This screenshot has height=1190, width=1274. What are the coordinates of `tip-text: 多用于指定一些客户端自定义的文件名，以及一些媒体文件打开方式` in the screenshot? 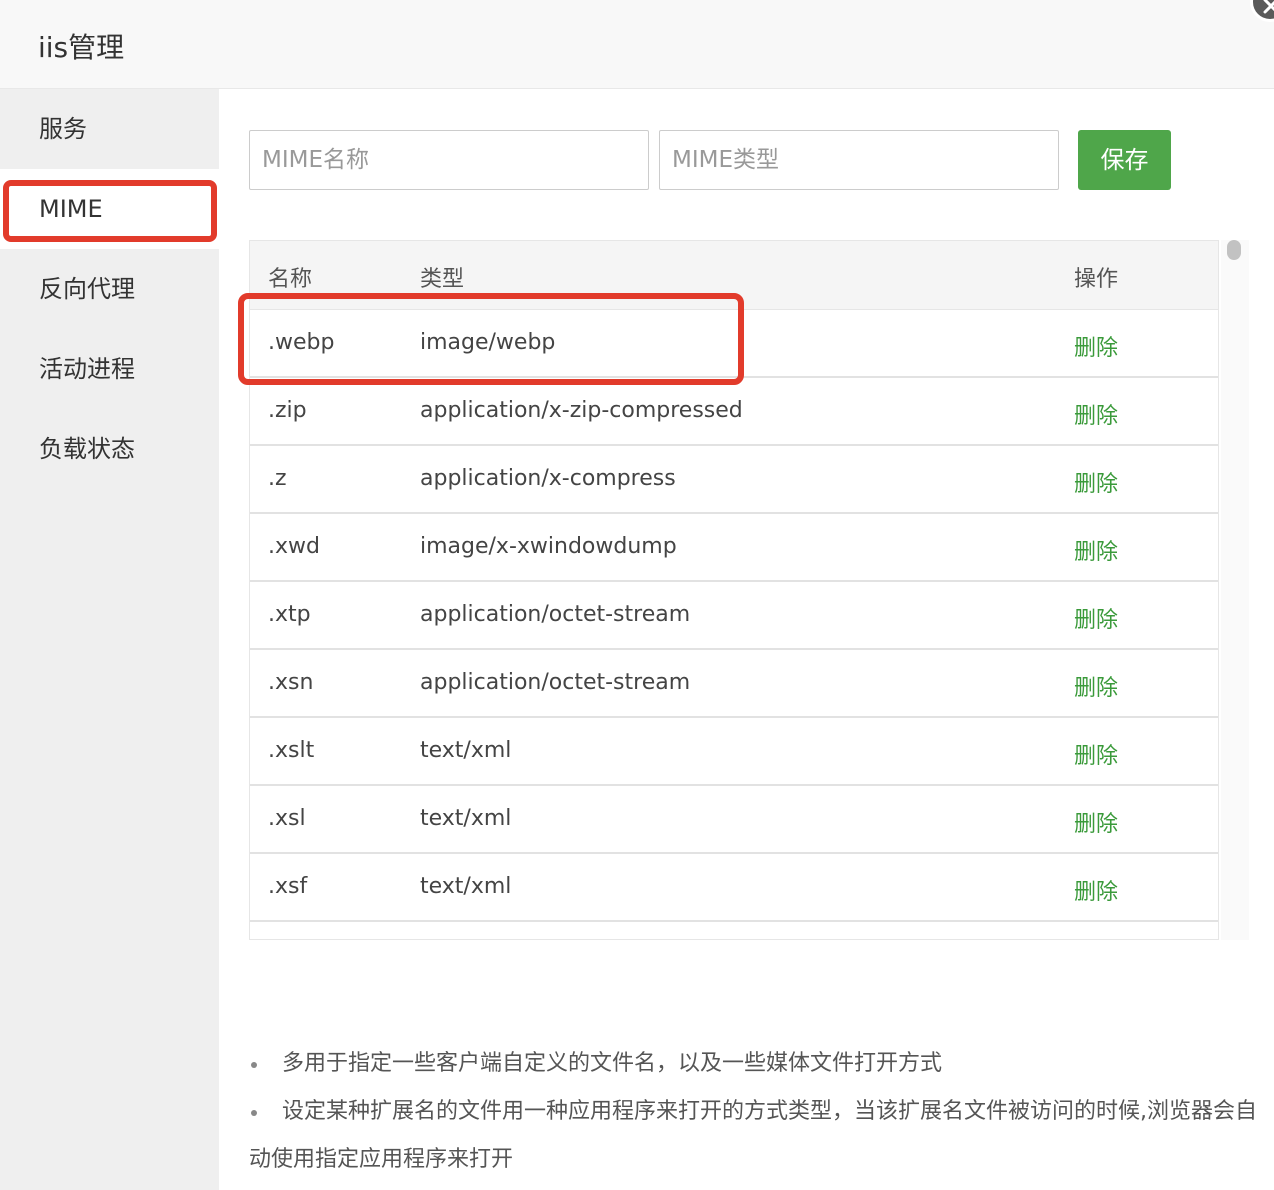 It's located at (612, 1063).